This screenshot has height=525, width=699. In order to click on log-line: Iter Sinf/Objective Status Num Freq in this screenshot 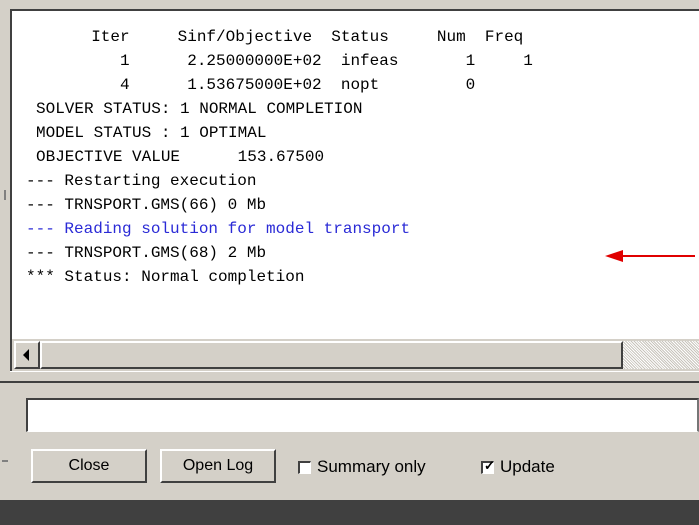, I will do `click(298, 37)`.